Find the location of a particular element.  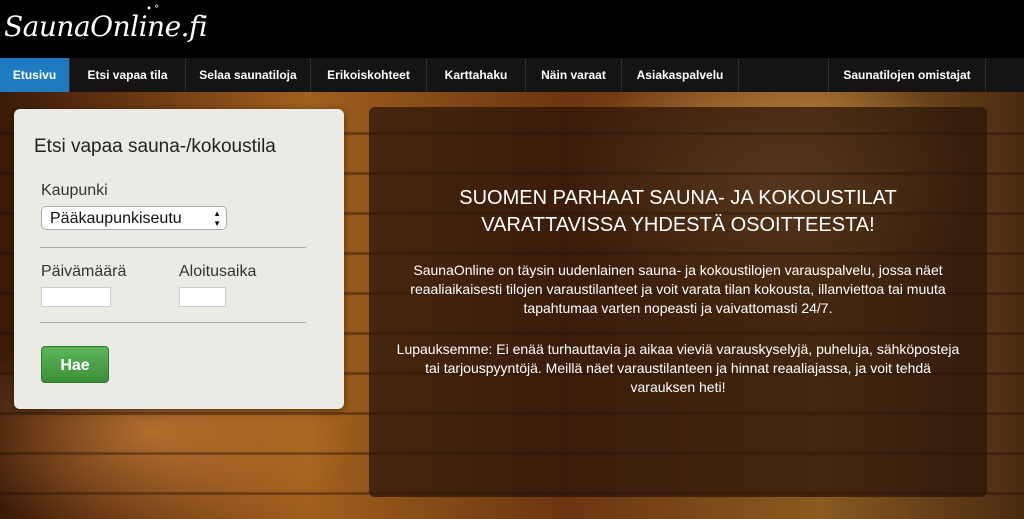

city-select: Pääkaupunkiseutu ▲ ▼ is located at coordinates (134, 218).